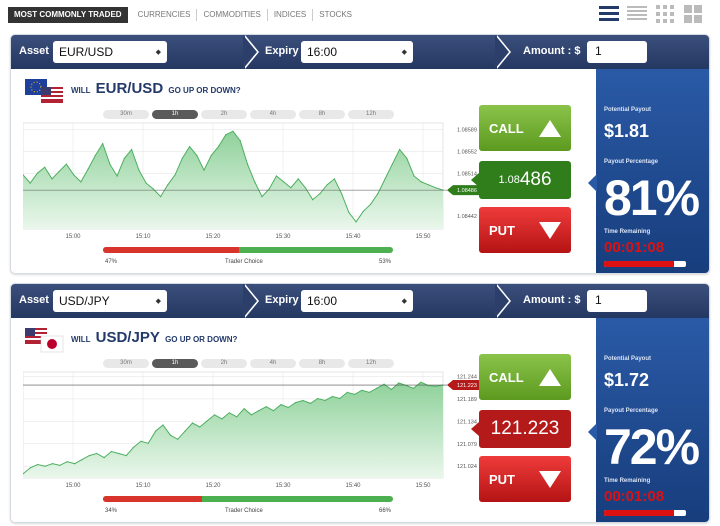 This screenshot has width=720, height=526. I want to click on x-tick-label: 15:00, so click(73, 486).